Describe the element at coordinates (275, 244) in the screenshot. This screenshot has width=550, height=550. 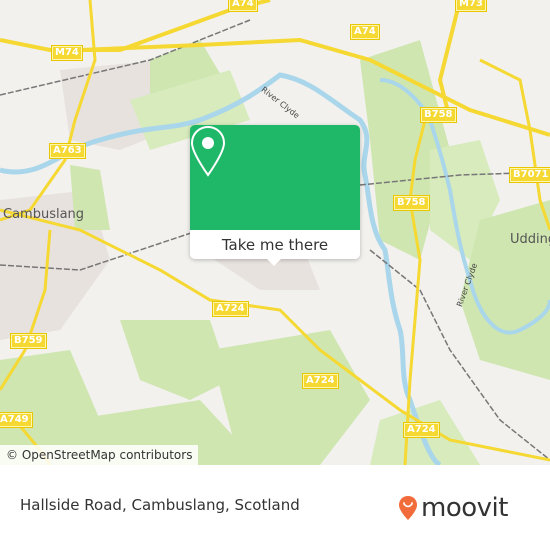
I see `take-me-there-button: Take me there` at that location.